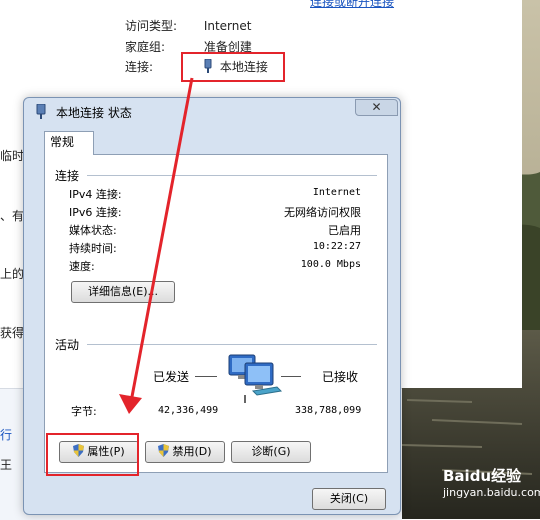 The width and height of the screenshot is (540, 520). I want to click on received-label: 已接收, so click(340, 377).